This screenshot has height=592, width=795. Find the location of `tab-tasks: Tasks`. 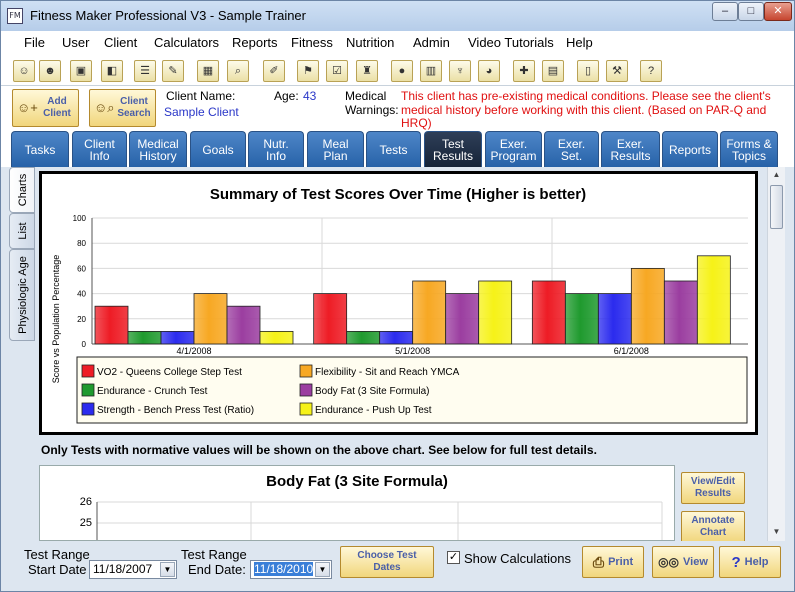

tab-tasks: Tasks is located at coordinates (40, 149).